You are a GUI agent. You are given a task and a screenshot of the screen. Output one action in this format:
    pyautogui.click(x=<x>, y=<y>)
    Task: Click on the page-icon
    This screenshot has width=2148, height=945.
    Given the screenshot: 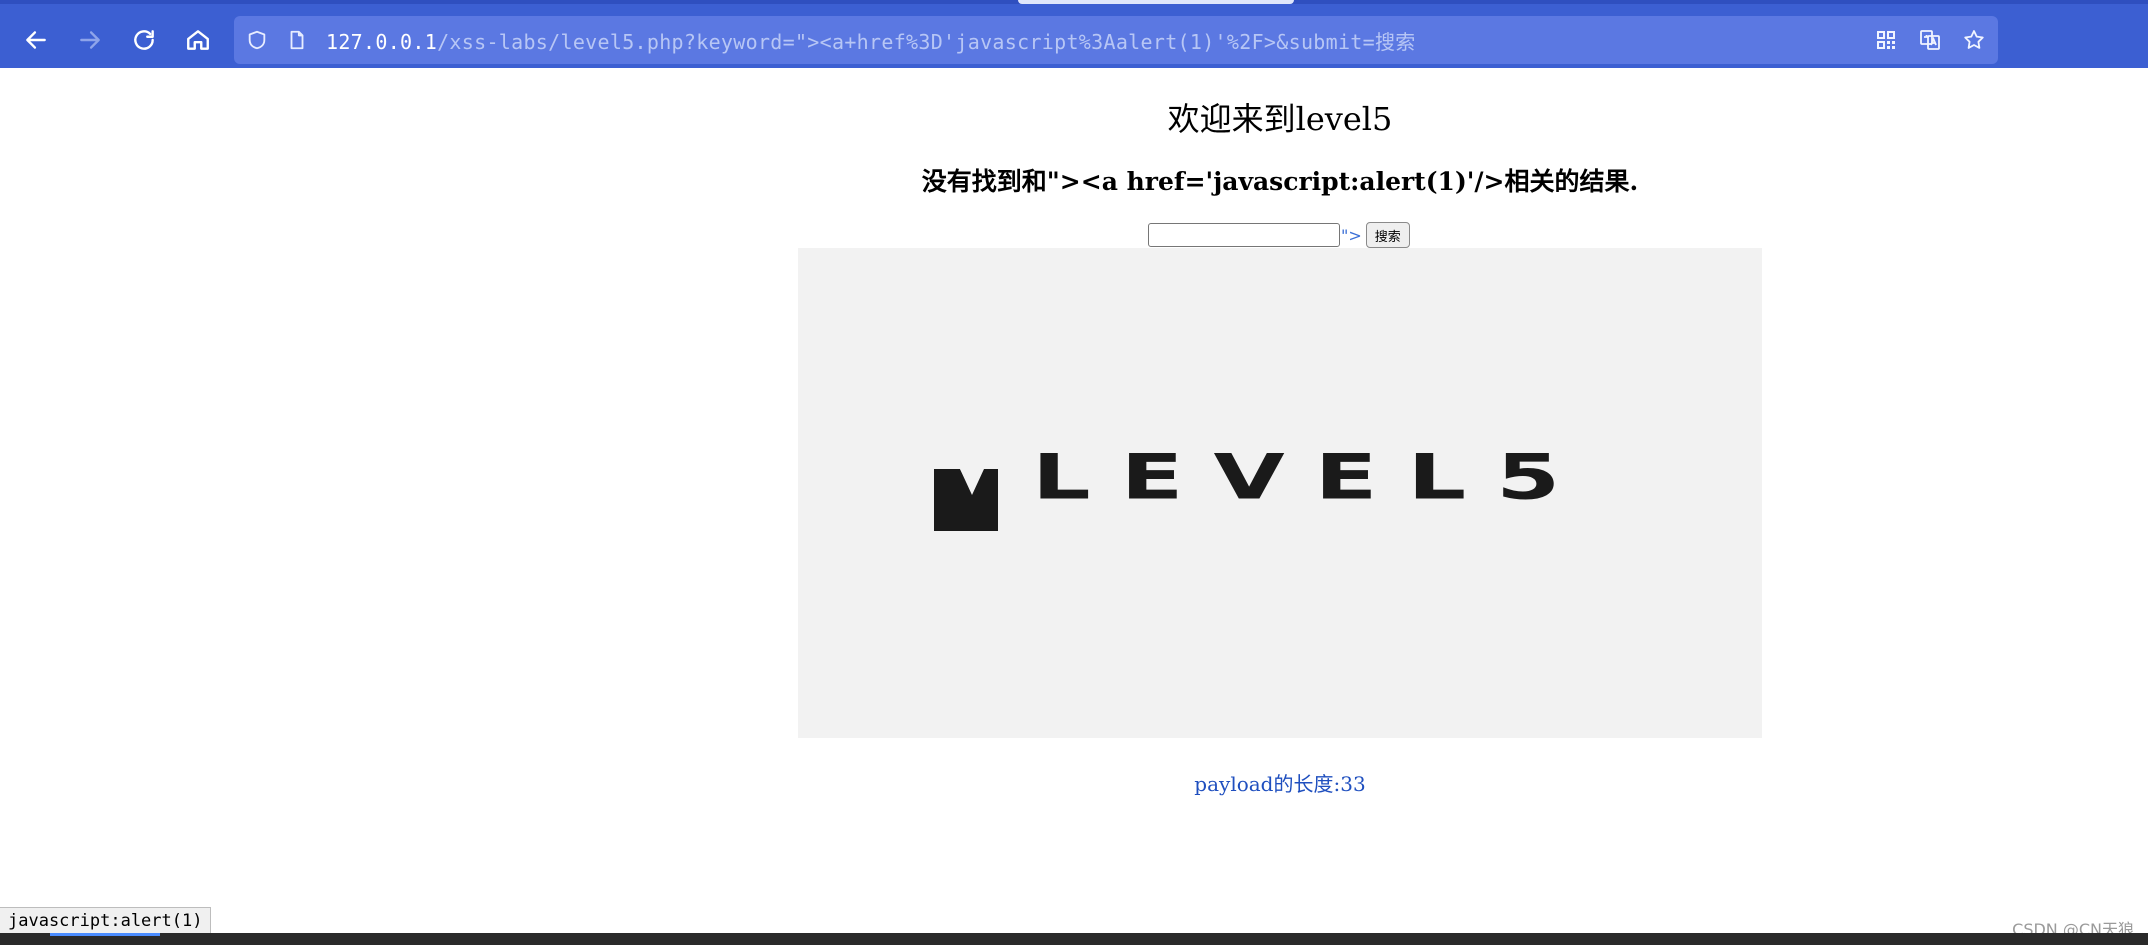 What is the action you would take?
    pyautogui.click(x=297, y=40)
    